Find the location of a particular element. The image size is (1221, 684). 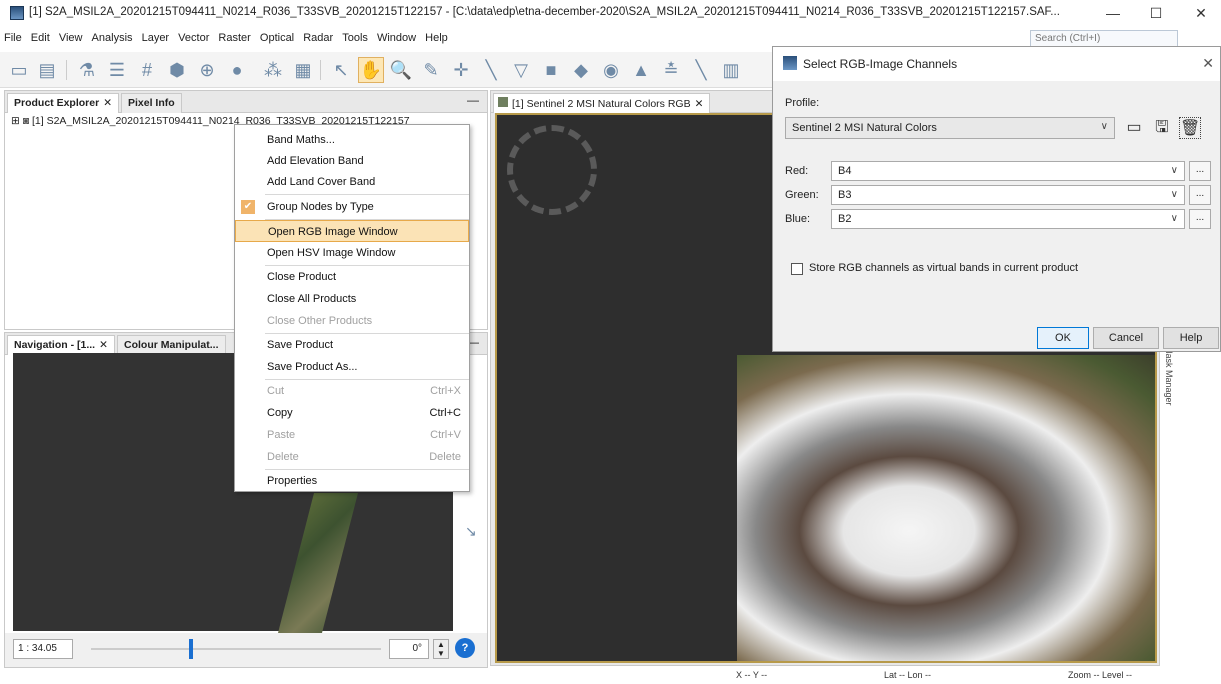

scale-field: 1 : 34.05 is located at coordinates (43, 649).